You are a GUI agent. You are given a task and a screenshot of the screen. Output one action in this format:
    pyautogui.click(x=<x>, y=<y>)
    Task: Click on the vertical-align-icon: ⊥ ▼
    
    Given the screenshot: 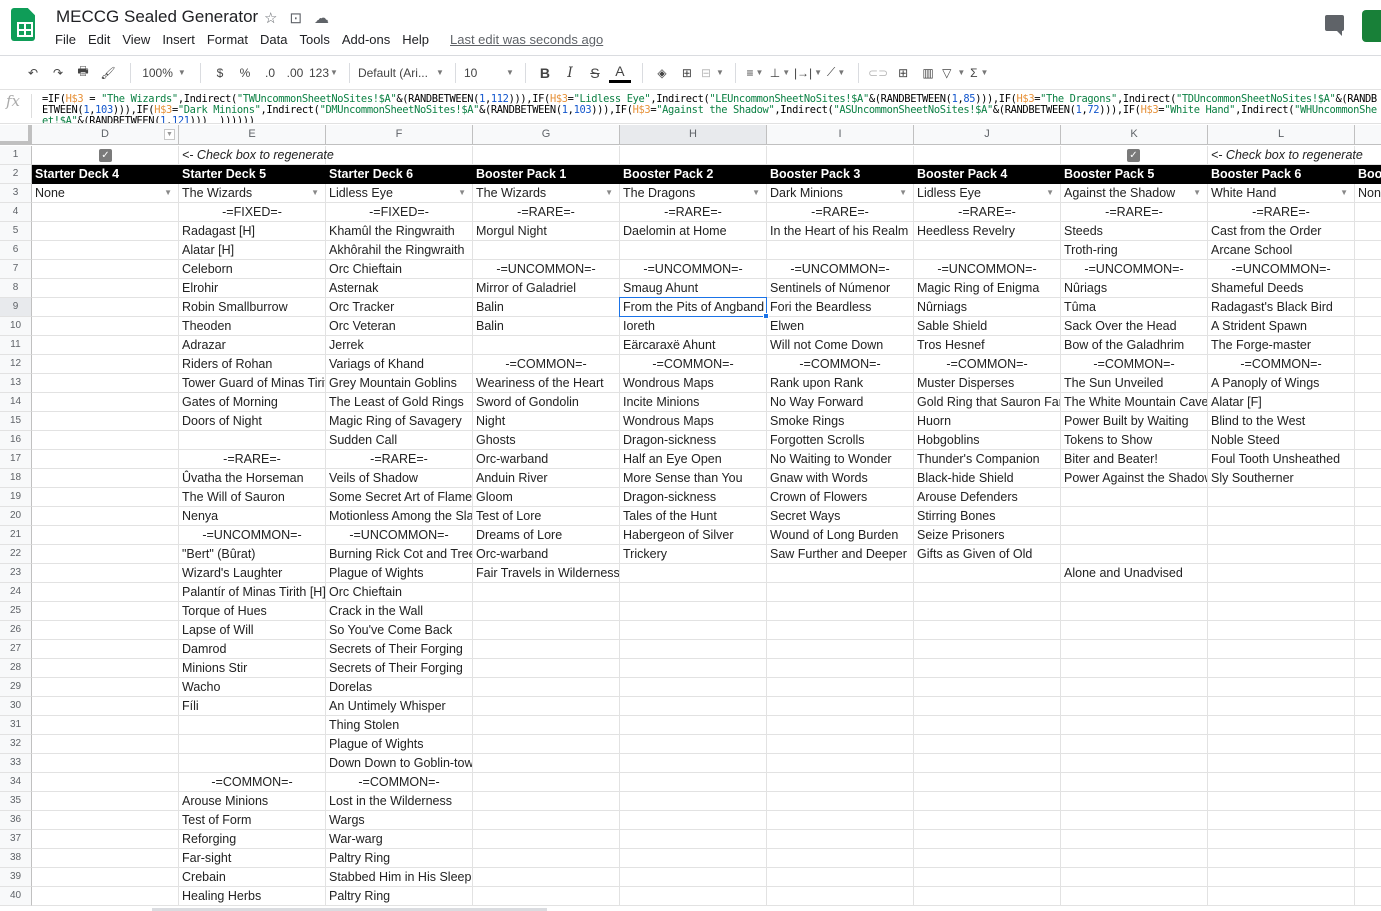 What is the action you would take?
    pyautogui.click(x=780, y=73)
    